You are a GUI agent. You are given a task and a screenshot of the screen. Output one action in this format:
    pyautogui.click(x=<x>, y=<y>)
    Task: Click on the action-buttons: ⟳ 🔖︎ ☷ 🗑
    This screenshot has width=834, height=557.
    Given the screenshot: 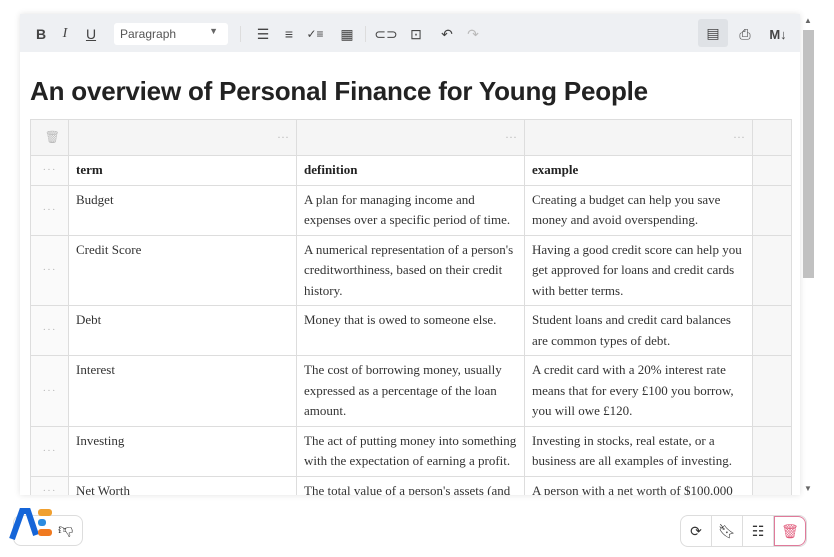 What is the action you would take?
    pyautogui.click(x=743, y=531)
    